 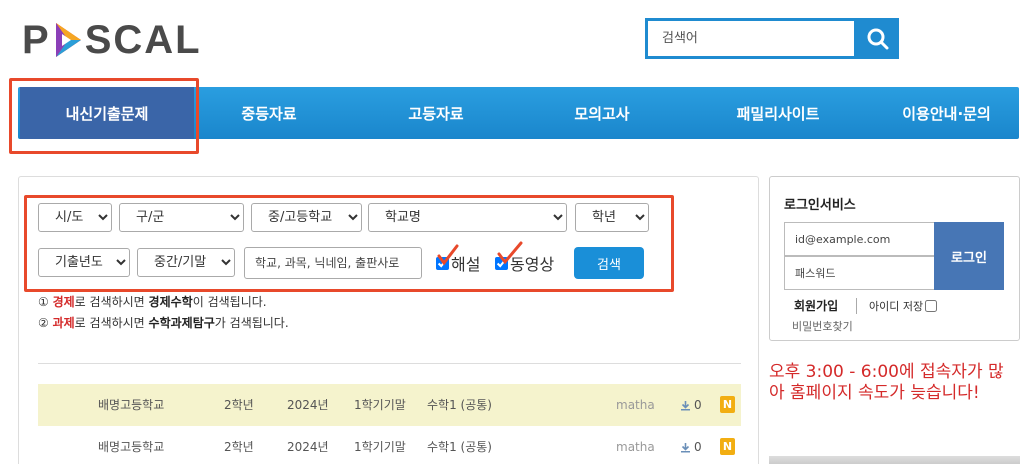 What do you see at coordinates (969, 256) in the screenshot?
I see `login-button: 로그인` at bounding box center [969, 256].